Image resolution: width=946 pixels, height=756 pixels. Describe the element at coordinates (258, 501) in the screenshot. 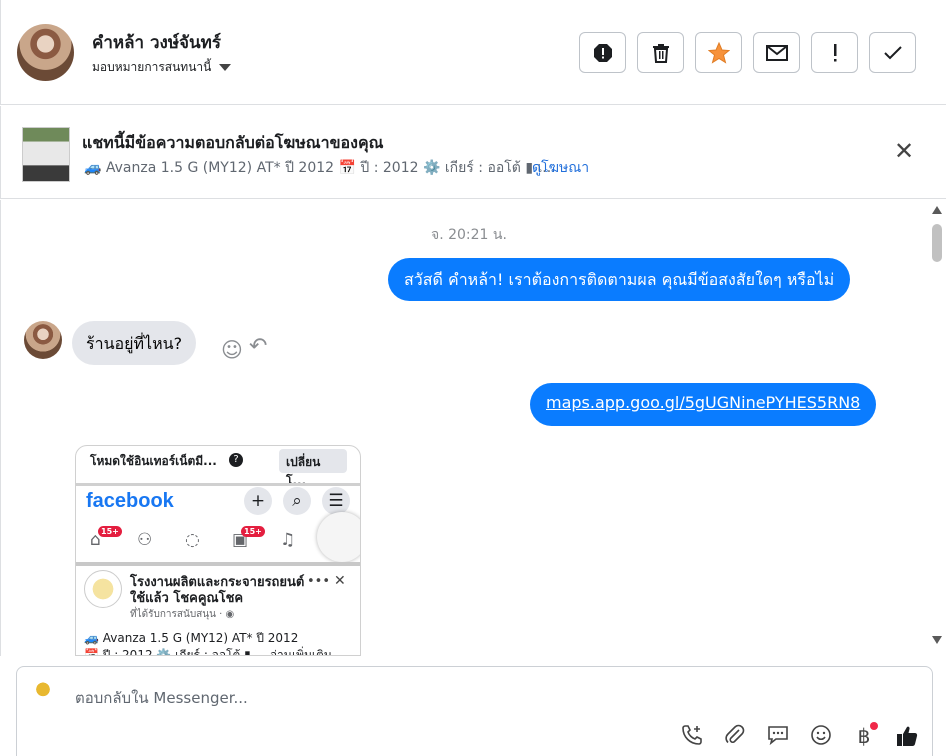

I see `plus-icon: +` at that location.